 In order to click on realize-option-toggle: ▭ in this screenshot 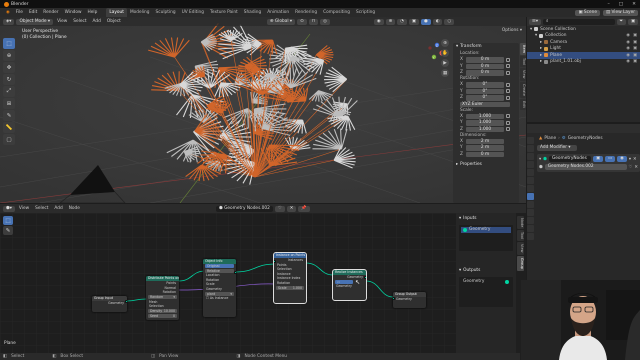, I will do `click(344, 281)`.